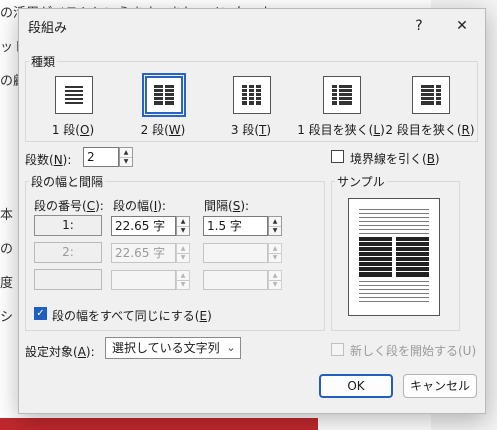 This screenshot has height=430, width=497. I want to click on column-width-header: 段の幅(I):, so click(139, 206).